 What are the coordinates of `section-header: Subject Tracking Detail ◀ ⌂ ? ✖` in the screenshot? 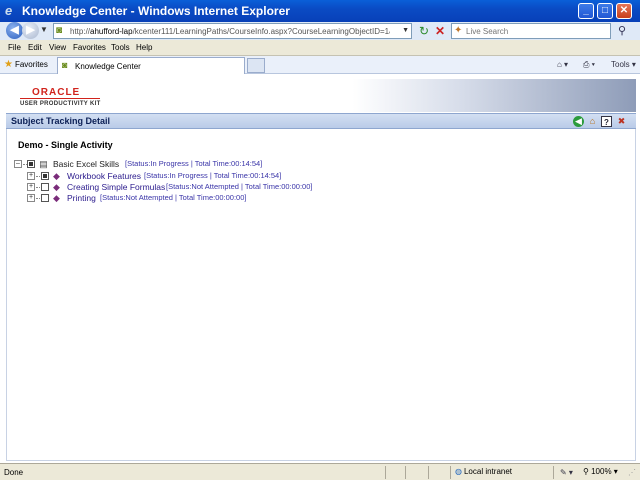 It's located at (321, 121).